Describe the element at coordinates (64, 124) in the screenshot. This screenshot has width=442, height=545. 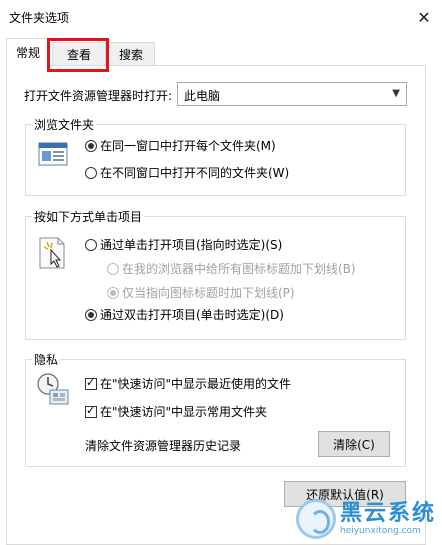
I see `browse-folders-legend: 浏览文件夹` at that location.